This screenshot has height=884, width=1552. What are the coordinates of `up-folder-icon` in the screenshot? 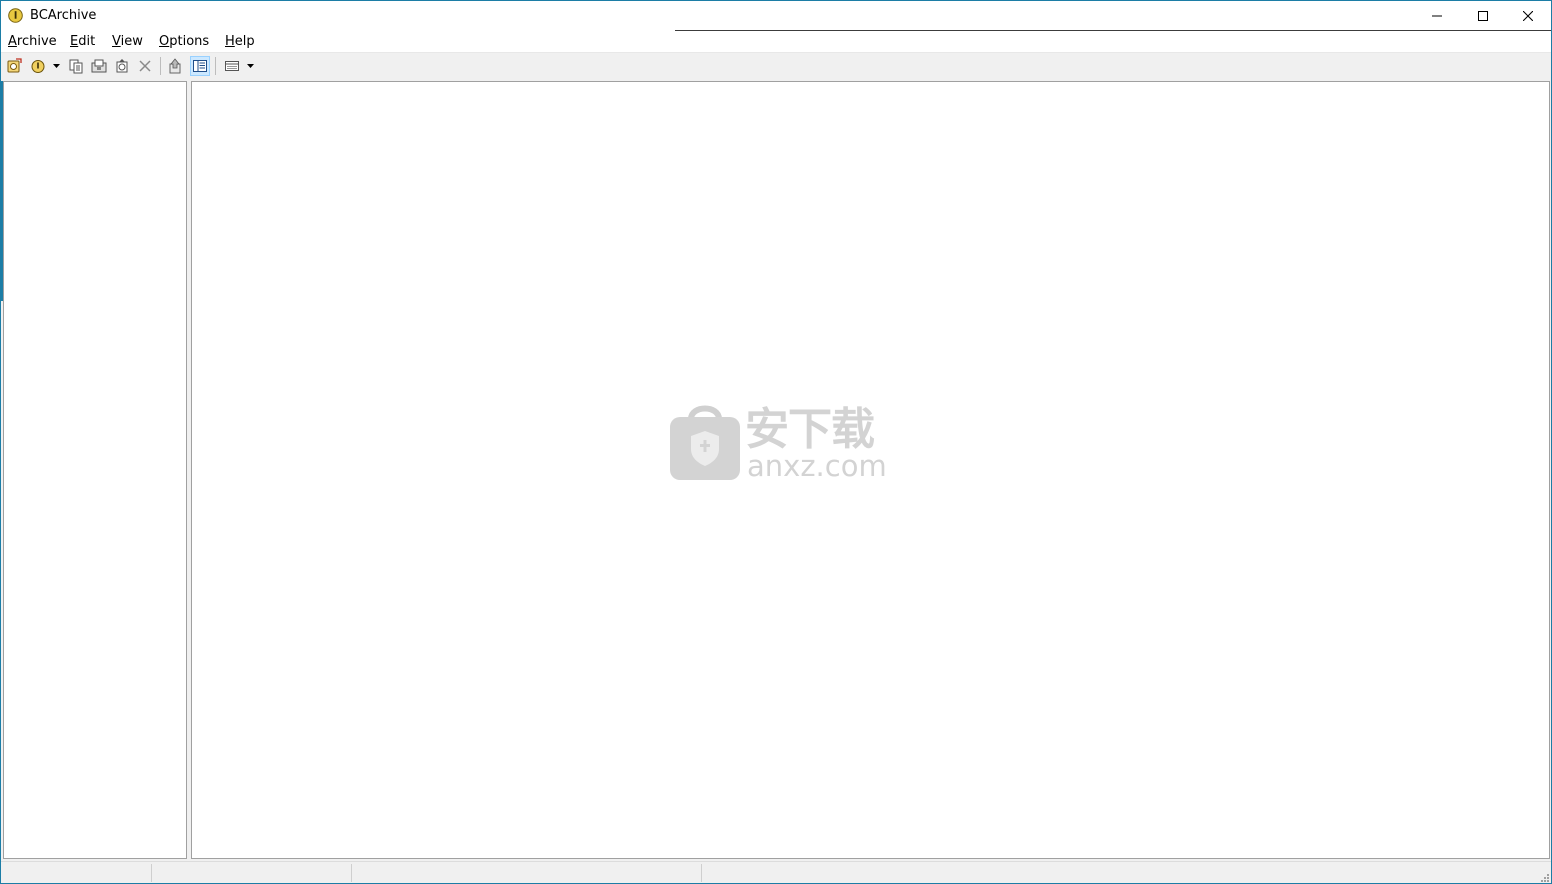 It's located at (175, 66).